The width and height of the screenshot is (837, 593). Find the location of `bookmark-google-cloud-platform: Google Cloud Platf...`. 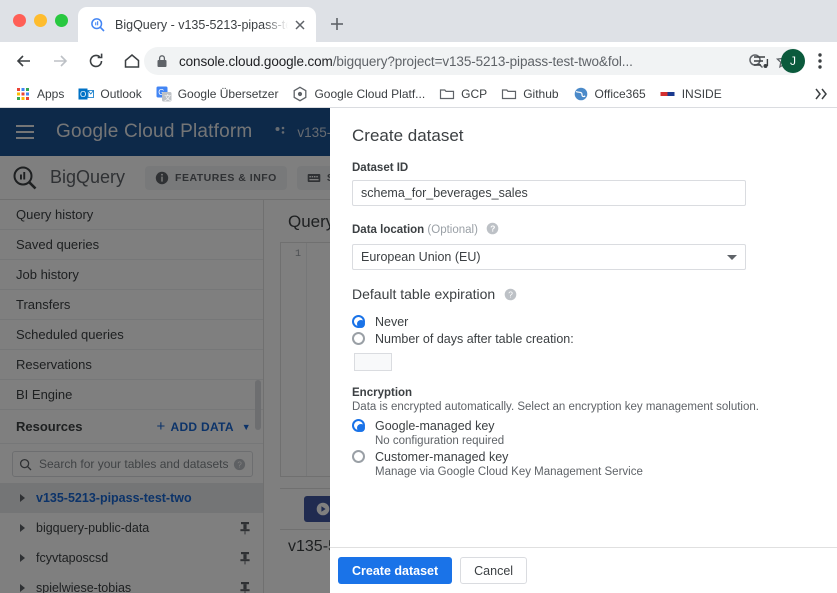

bookmark-google-cloud-platform: Google Cloud Platf... is located at coordinates (358, 94).